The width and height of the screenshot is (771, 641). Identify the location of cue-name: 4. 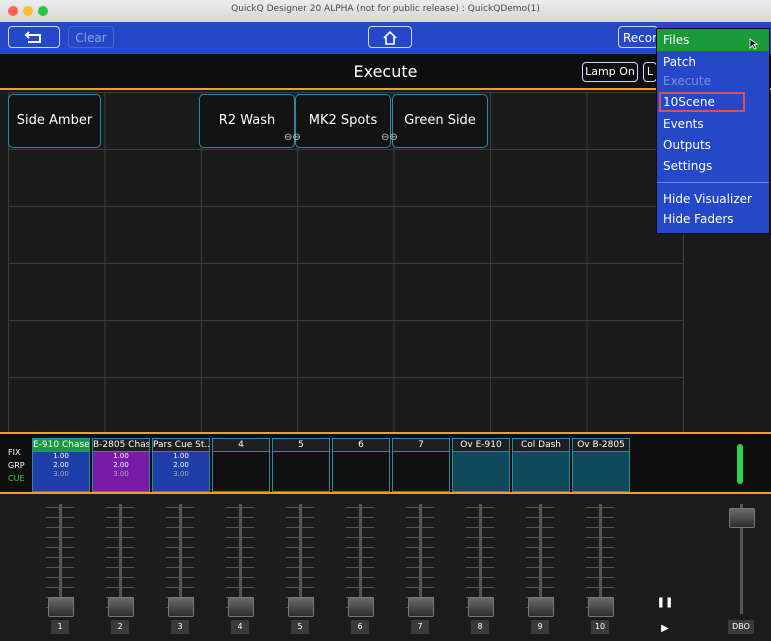
(241, 445).